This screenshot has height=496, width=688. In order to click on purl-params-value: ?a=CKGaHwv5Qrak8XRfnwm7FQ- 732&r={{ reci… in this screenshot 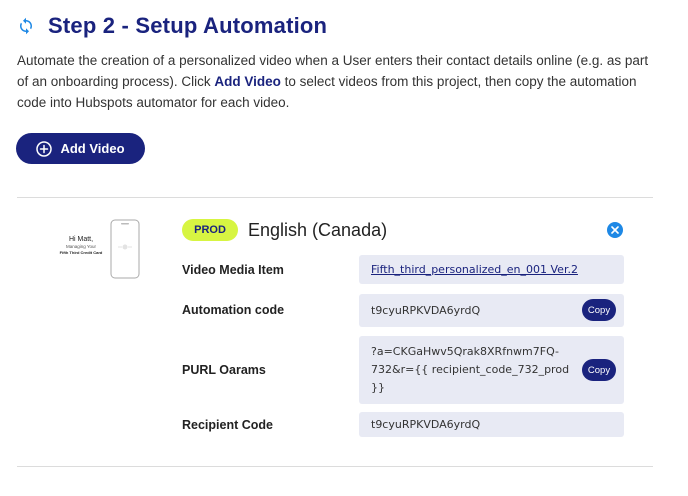, I will do `click(478, 370)`.